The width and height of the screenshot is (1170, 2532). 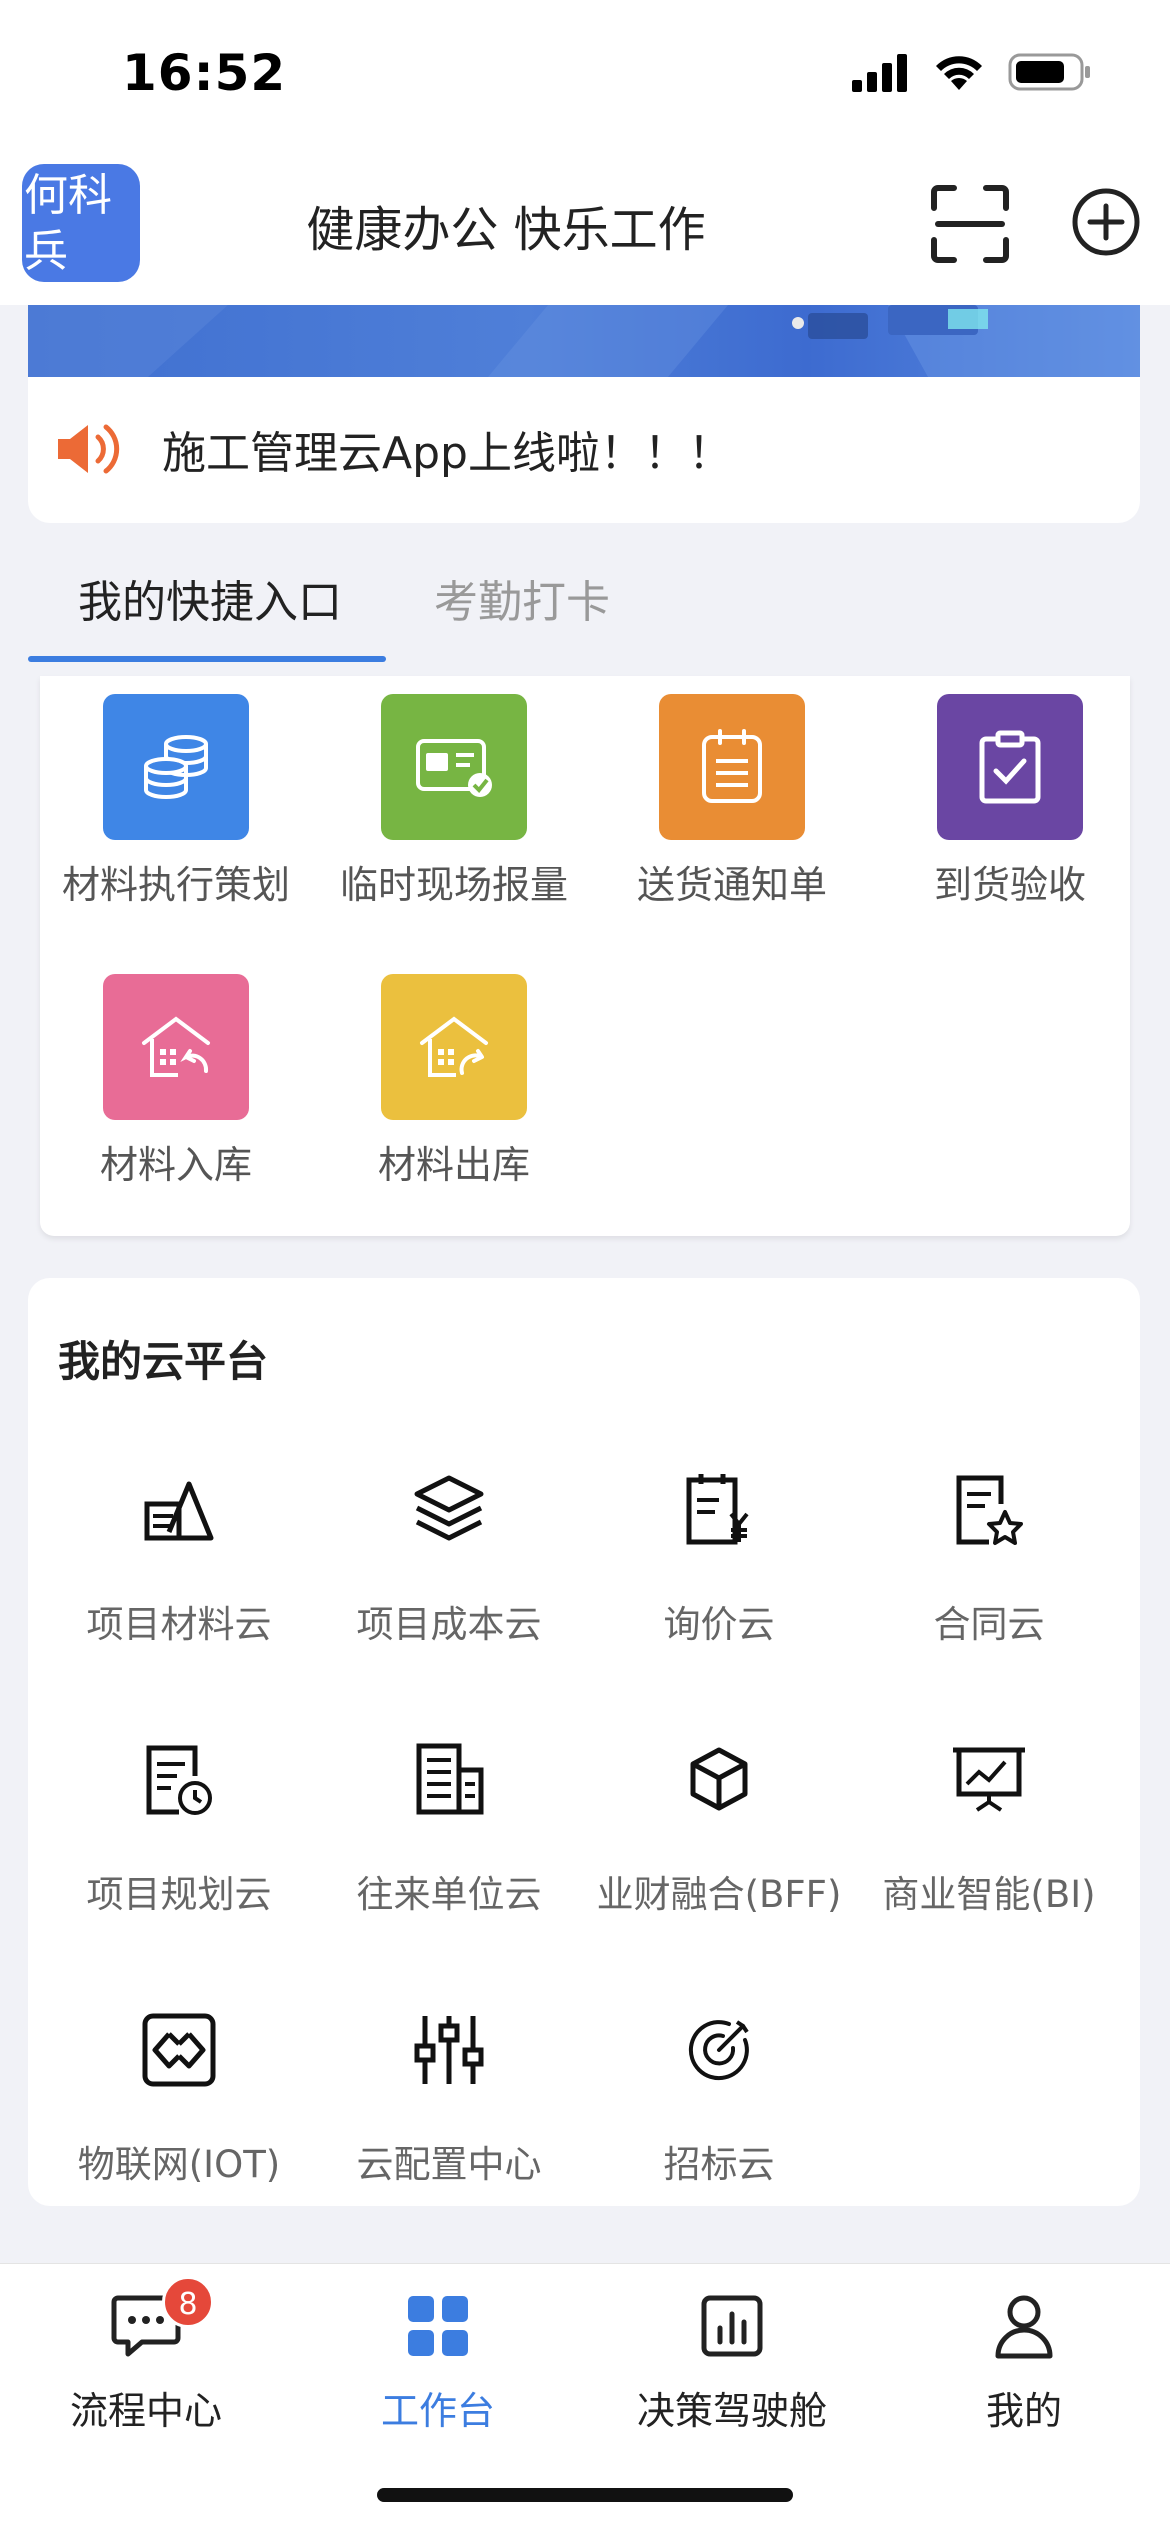 What do you see at coordinates (719, 1779) in the screenshot?
I see `cube-icon` at bounding box center [719, 1779].